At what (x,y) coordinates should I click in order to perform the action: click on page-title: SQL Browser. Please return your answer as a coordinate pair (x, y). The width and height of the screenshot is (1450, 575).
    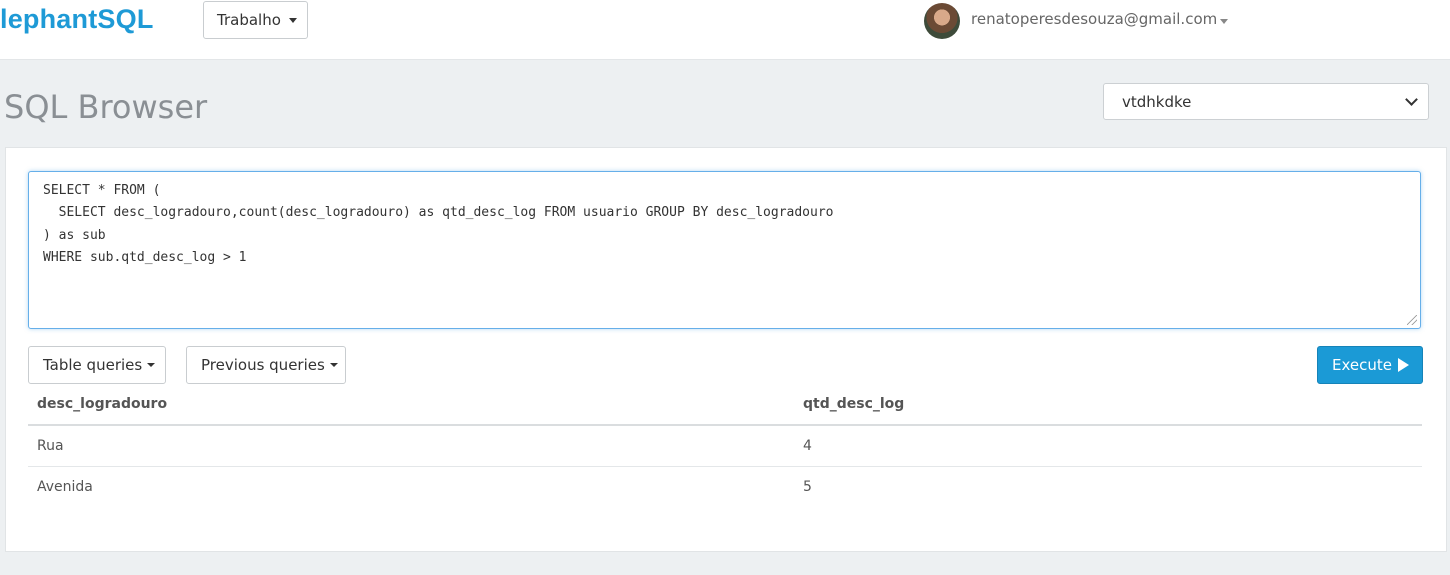
    Looking at the image, I should click on (106, 107).